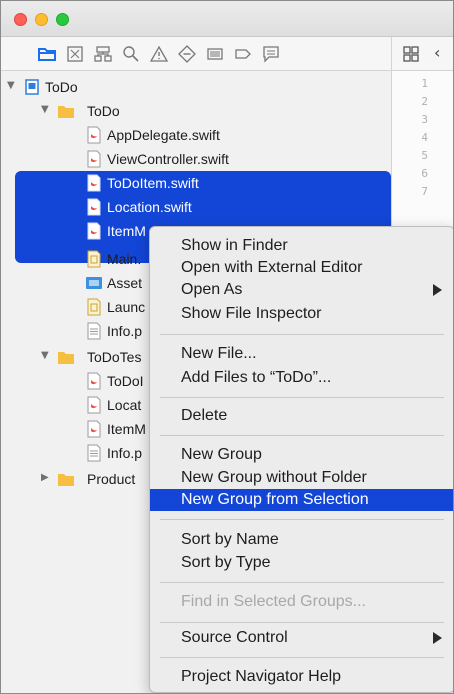 This screenshot has height=694, width=454. I want to click on navigator-selector-bar, so click(196, 54).